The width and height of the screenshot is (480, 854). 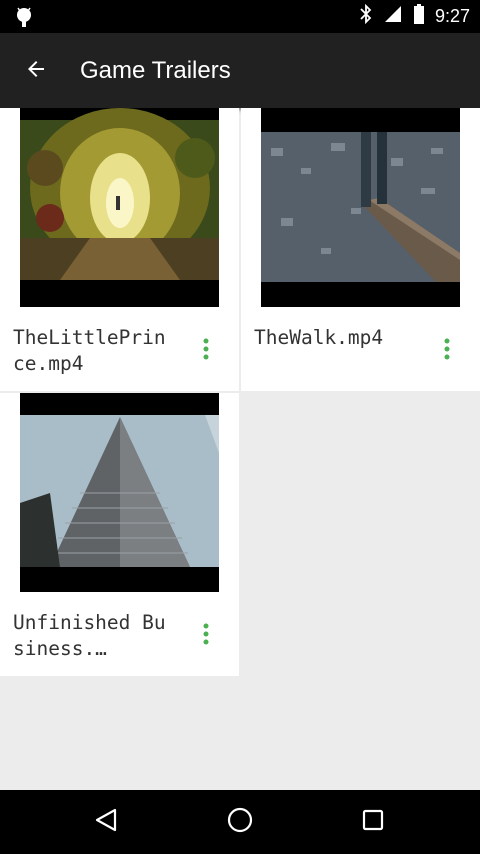 I want to click on video-name: TheLittlePrince.mp4, so click(x=89, y=350).